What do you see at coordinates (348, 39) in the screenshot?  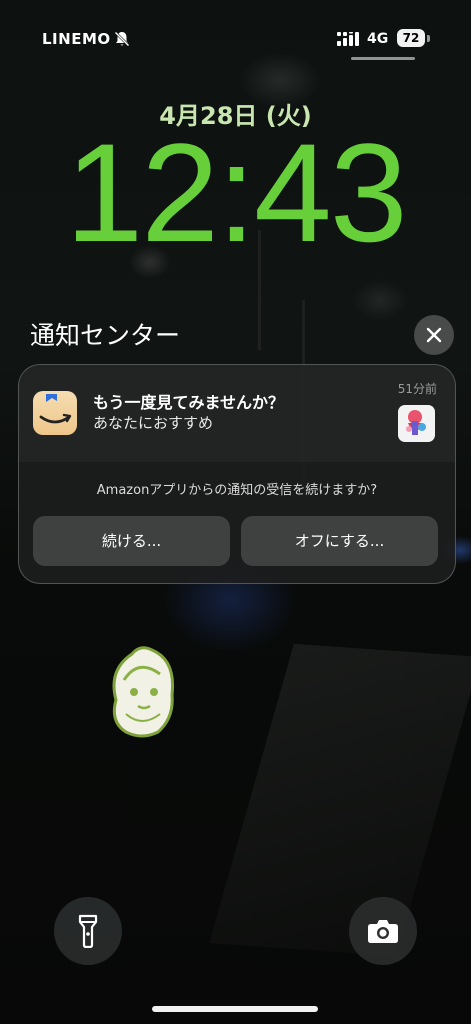 I see `signal-bars-icon` at bounding box center [348, 39].